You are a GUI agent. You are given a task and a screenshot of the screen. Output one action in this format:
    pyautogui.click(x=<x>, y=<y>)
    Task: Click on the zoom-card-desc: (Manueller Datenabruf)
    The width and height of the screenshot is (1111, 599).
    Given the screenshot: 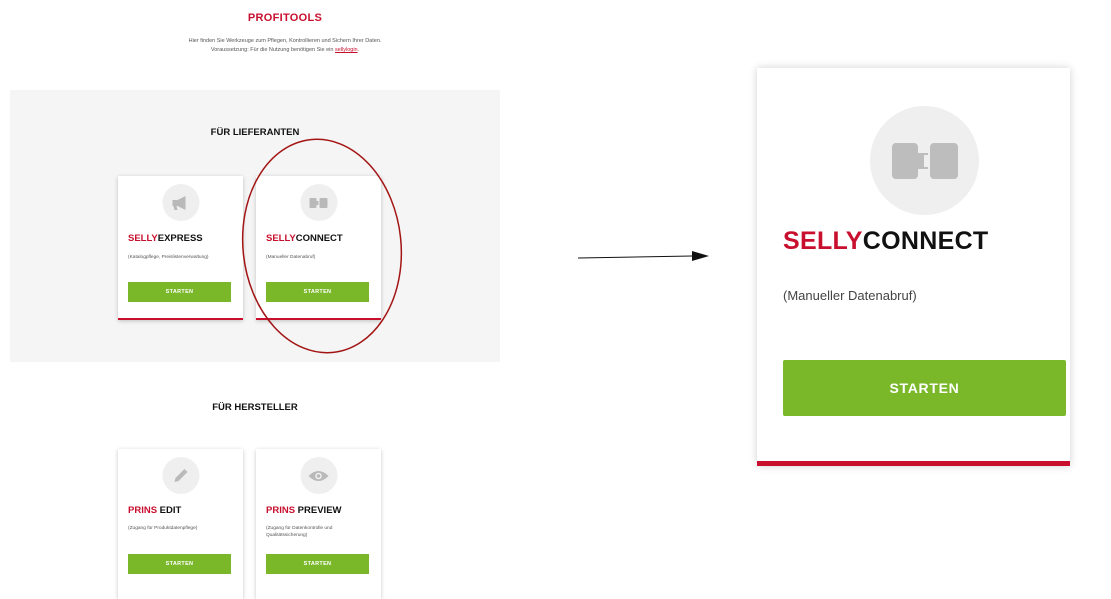 What is the action you would take?
    pyautogui.click(x=850, y=295)
    